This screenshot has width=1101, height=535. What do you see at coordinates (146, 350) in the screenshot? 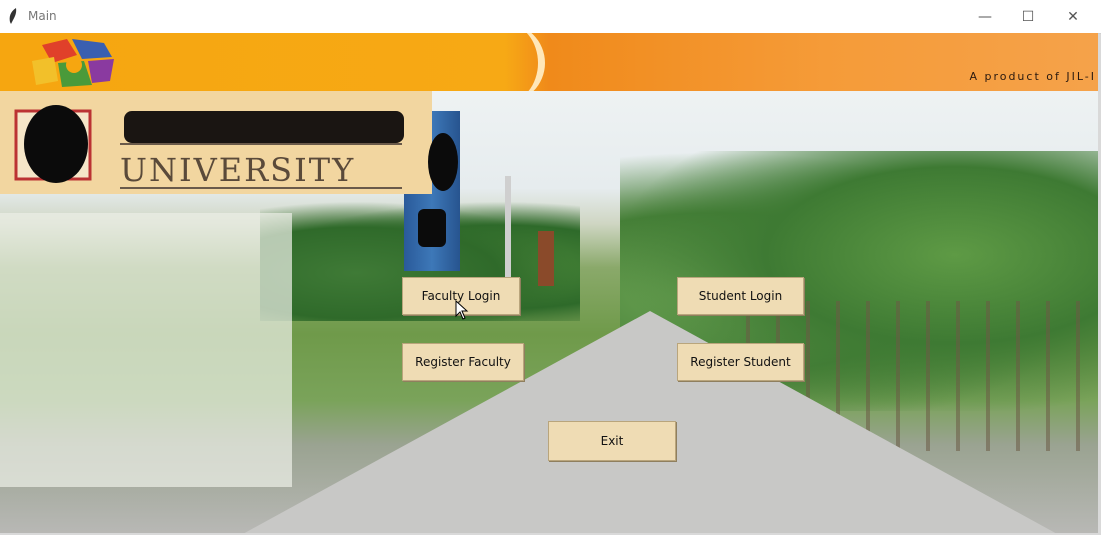
I see `translucent-panel` at bounding box center [146, 350].